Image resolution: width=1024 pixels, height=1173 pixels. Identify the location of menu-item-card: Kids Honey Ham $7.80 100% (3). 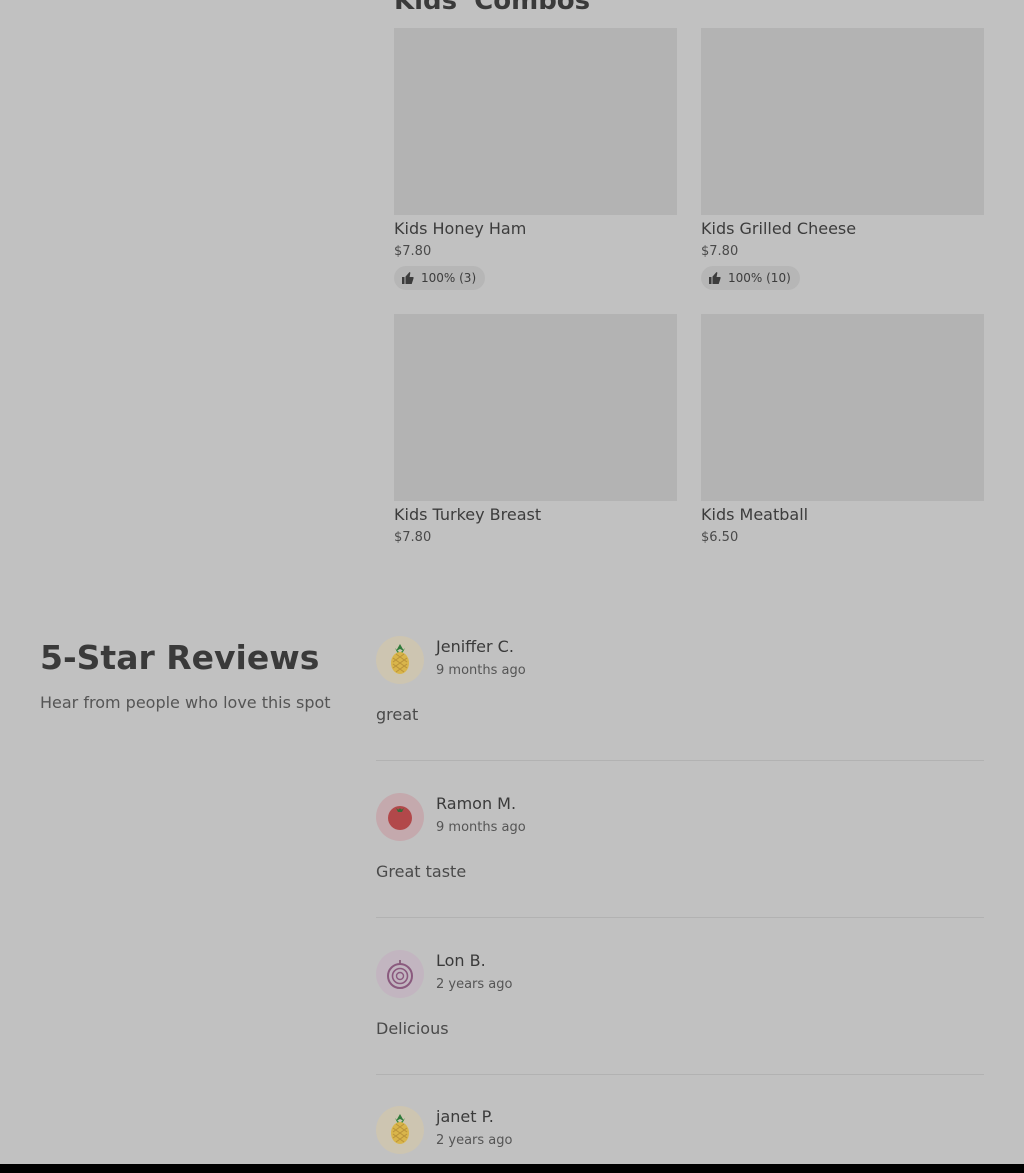
(535, 159).